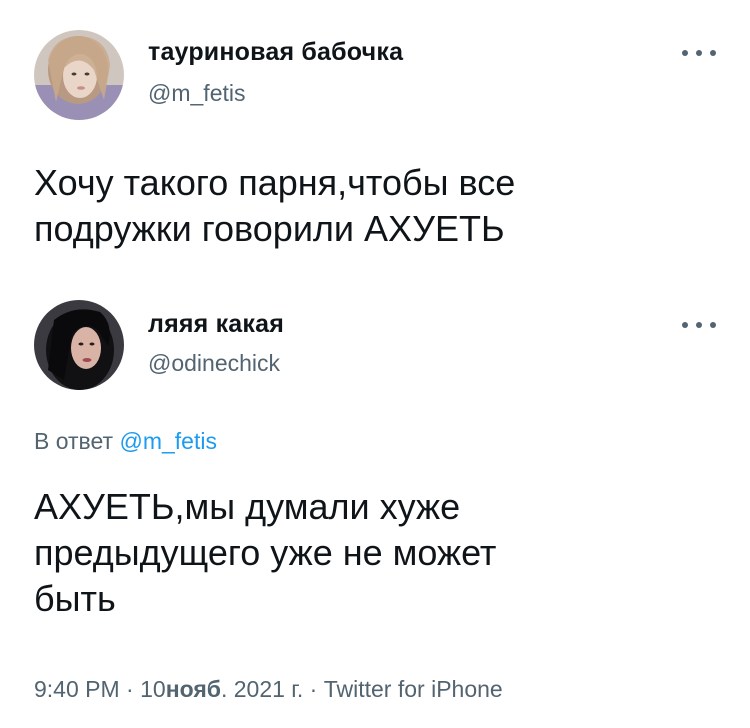  Describe the element at coordinates (413, 689) in the screenshot. I see `tweet-source: Twitter for iPhone` at that location.